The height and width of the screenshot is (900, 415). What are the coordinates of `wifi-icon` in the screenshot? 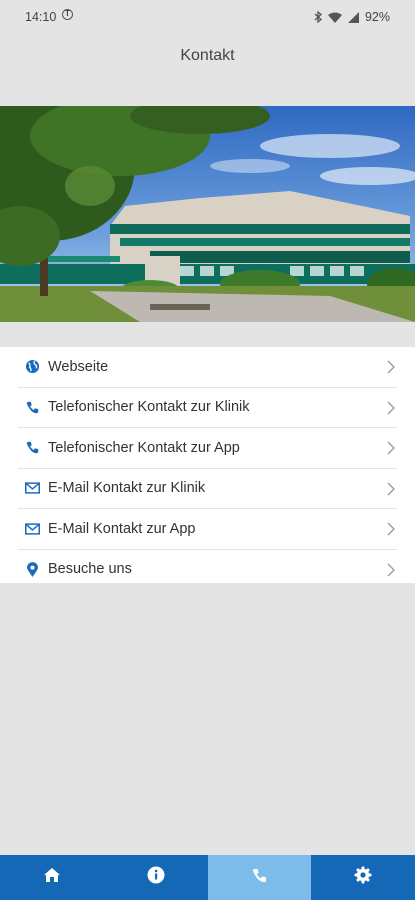 It's located at (334, 17).